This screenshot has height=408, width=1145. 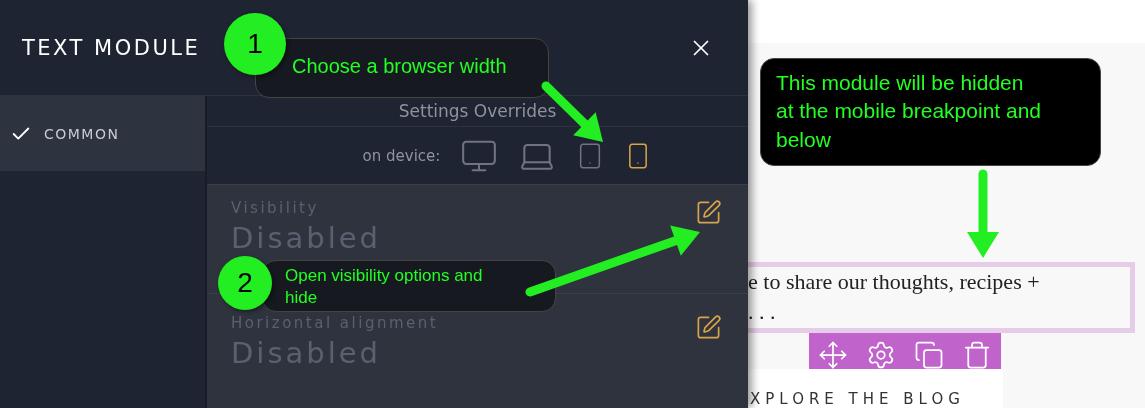 What do you see at coordinates (881, 355) in the screenshot?
I see `settings-icon` at bounding box center [881, 355].